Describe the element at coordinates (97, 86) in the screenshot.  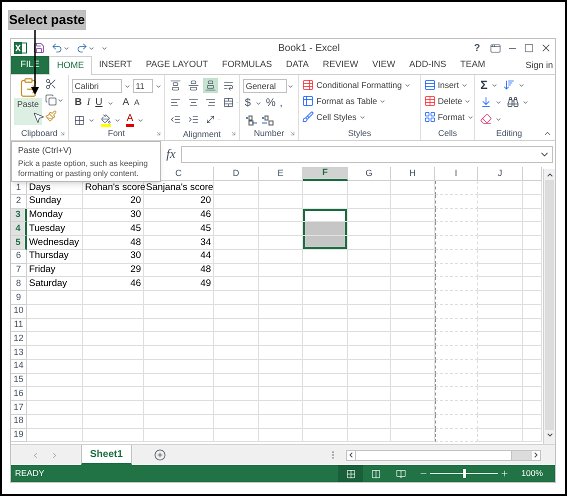
I see `font-name-field: Calibri` at that location.